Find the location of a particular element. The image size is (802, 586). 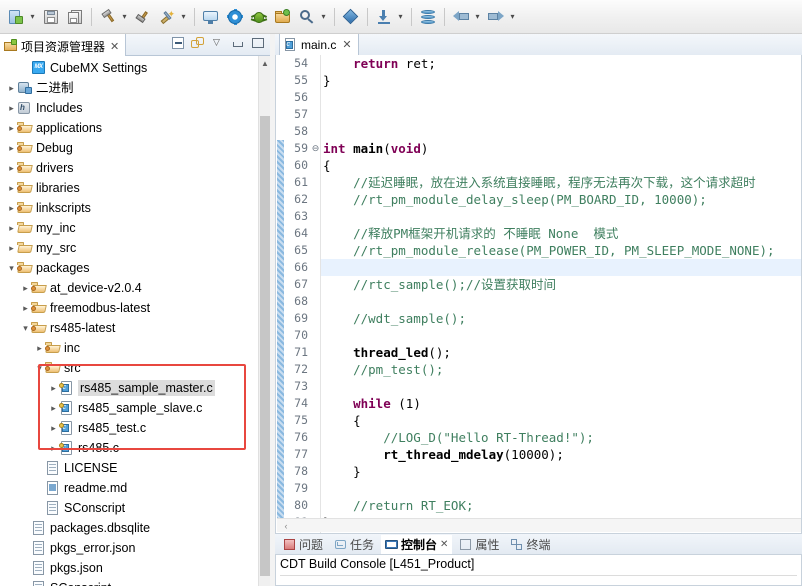

chevron-down-icon: ▾ is located at coordinates (25, 328).